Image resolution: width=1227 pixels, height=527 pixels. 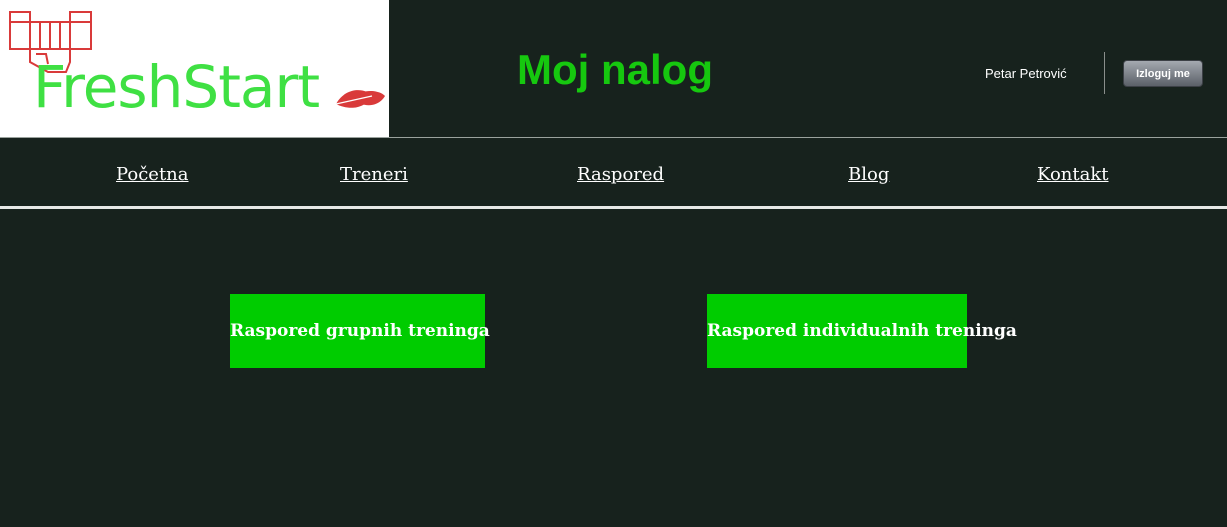 What do you see at coordinates (620, 175) in the screenshot?
I see `nav-item-raspored: Raspored` at bounding box center [620, 175].